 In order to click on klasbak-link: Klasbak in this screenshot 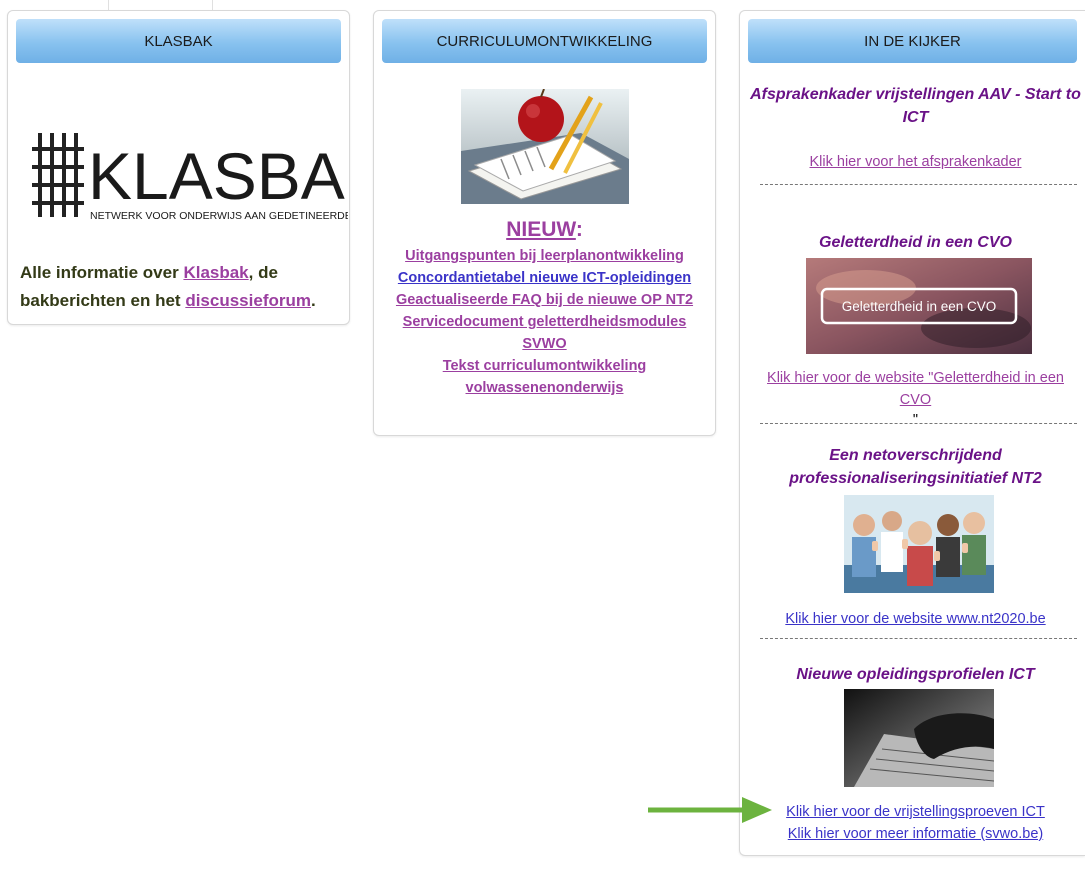, I will do `click(215, 272)`.